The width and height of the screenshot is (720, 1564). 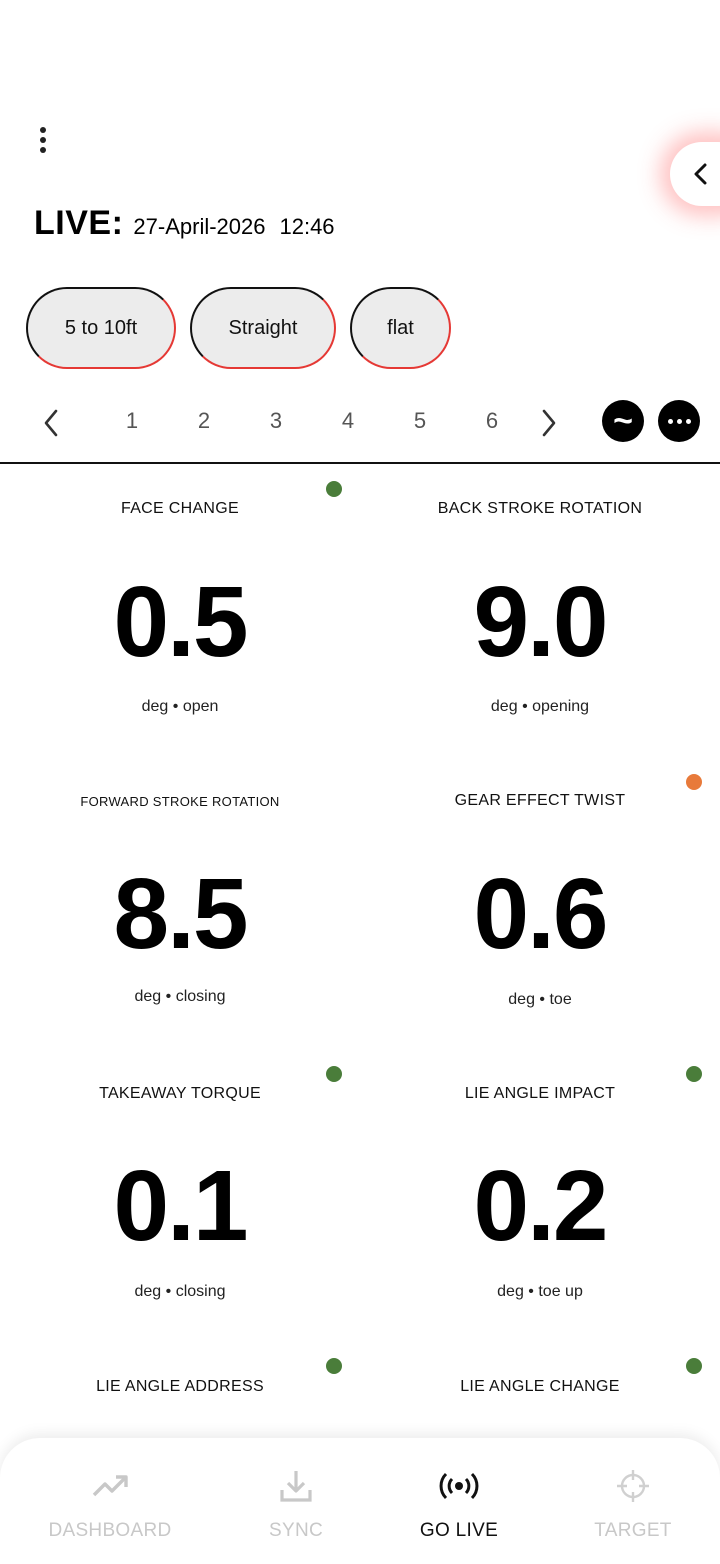 I want to click on nav-dashboard: DASHBOARD, so click(x=110, y=1506).